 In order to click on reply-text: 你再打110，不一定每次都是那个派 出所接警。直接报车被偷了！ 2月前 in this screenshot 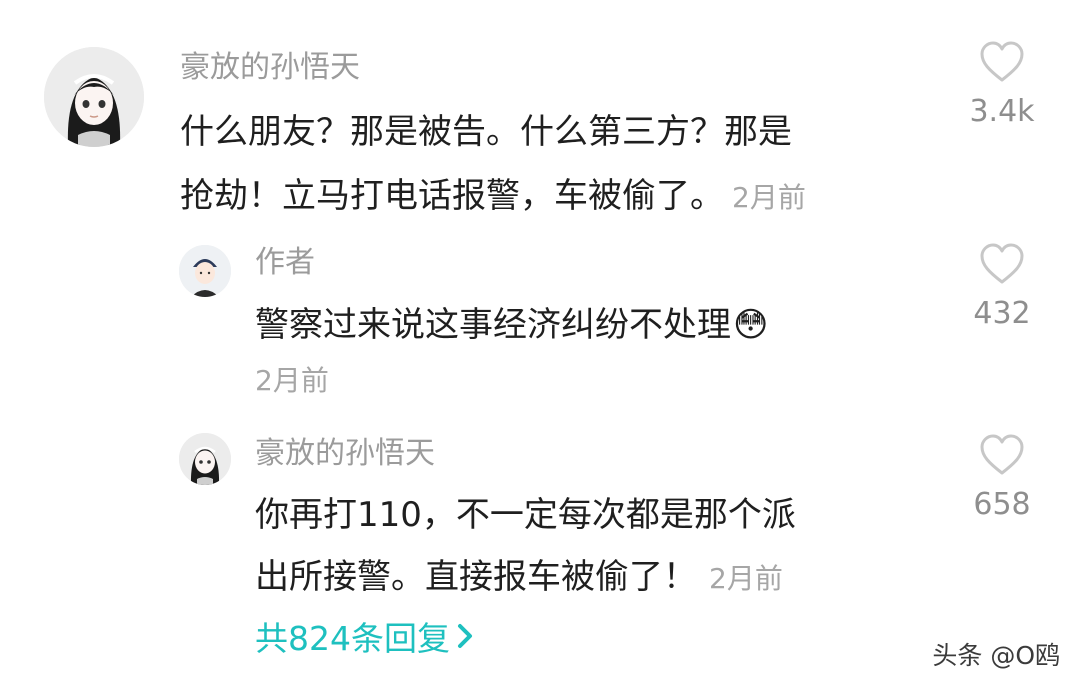, I will do `click(525, 547)`.